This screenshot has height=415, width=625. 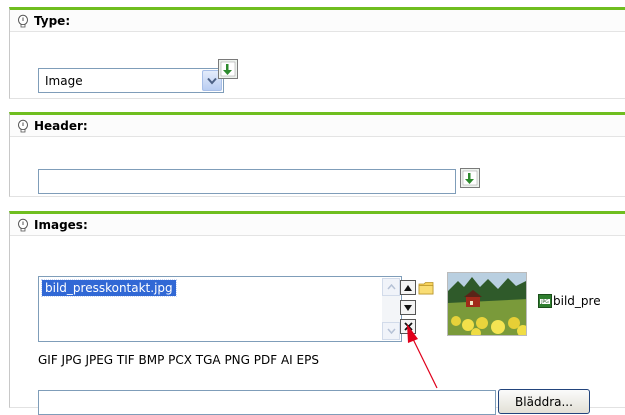 I want to click on preview-caption: JPG bild_pre, so click(x=569, y=301).